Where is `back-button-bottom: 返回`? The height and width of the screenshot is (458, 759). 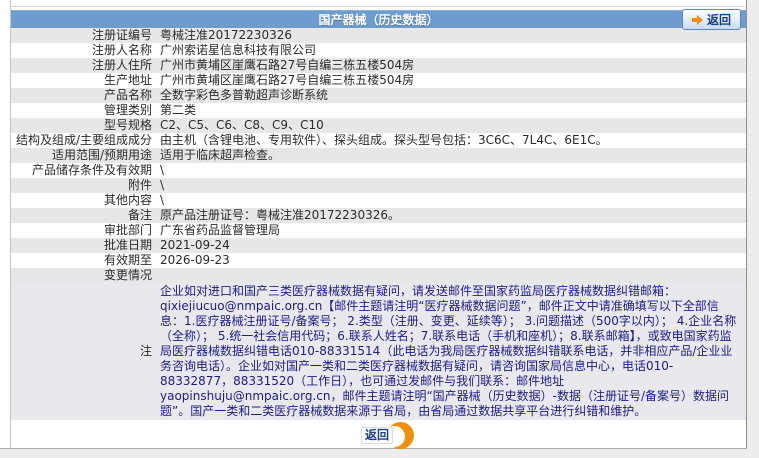 back-button-bottom: 返回 is located at coordinates (389, 436).